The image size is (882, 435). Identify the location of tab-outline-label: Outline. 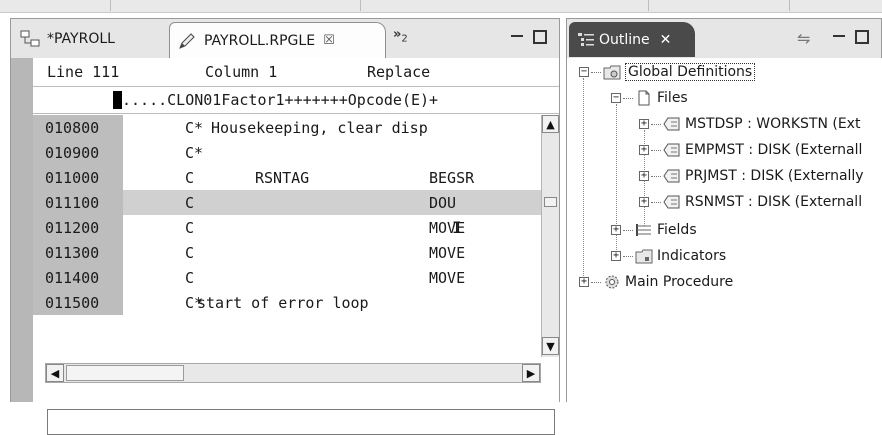
(624, 39).